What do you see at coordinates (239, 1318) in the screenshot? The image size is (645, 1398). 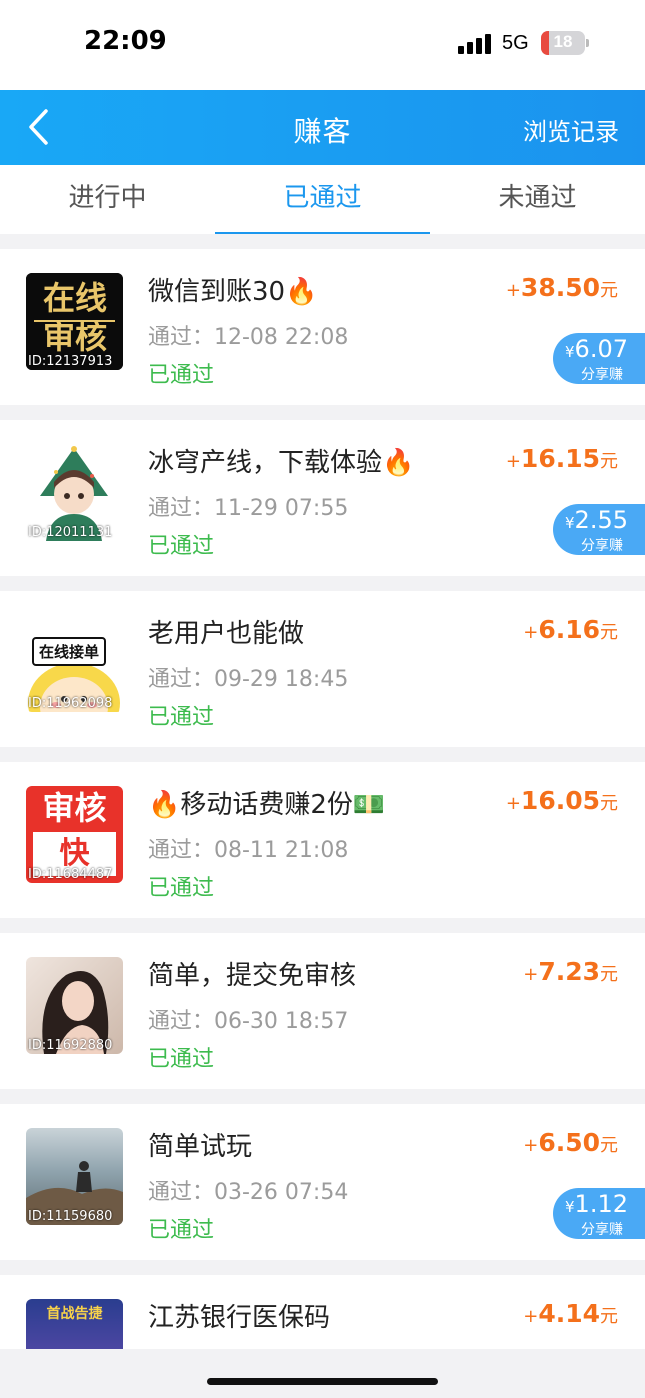 I see `task-title: 江苏银行医保码` at bounding box center [239, 1318].